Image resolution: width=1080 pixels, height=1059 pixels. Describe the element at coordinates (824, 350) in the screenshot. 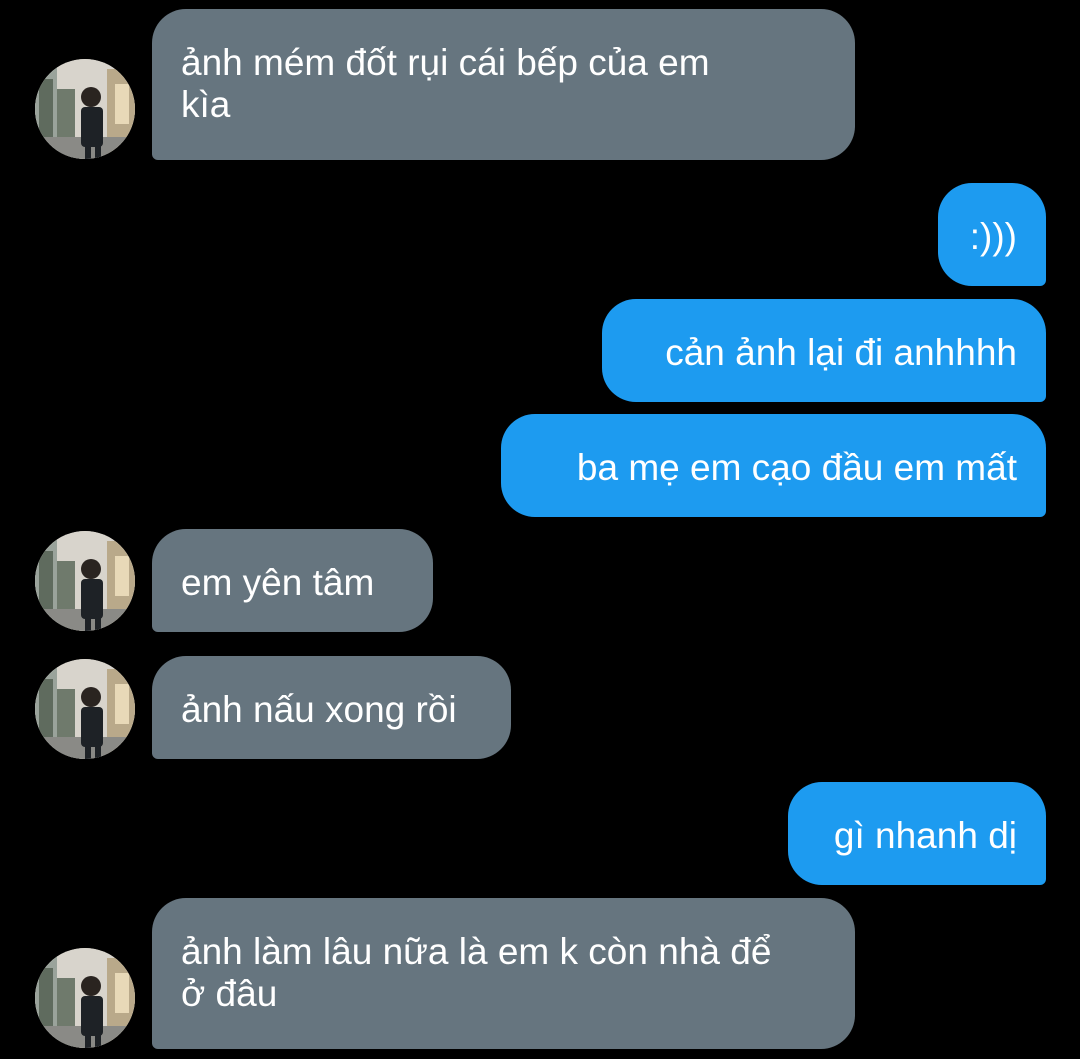

I see `outgoing-message-bubble: cản ảnh lại đi anhhhh` at that location.